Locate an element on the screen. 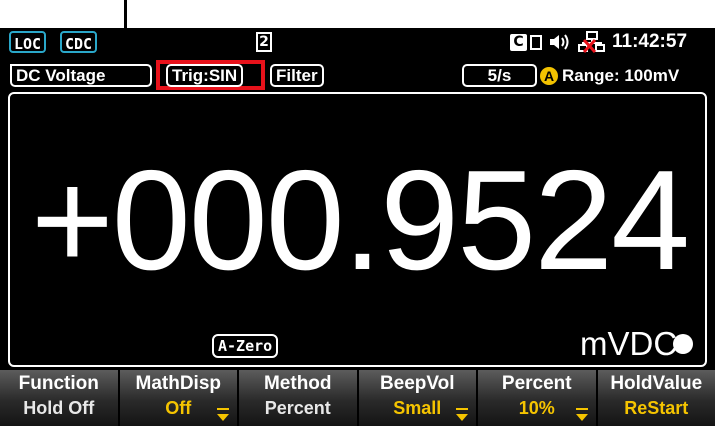 This screenshot has width=715, height=426. card-icon is located at coordinates (536, 42).